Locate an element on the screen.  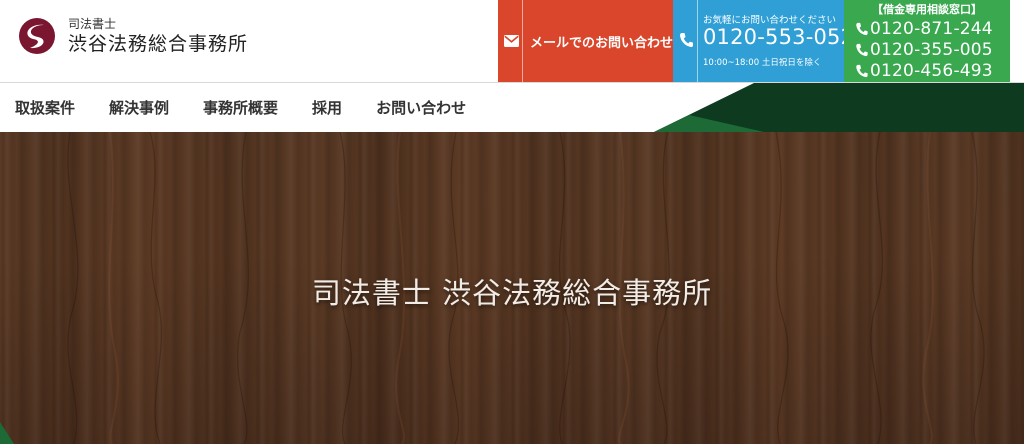
debt-phone-line: 0120-456-493 is located at coordinates (924, 71).